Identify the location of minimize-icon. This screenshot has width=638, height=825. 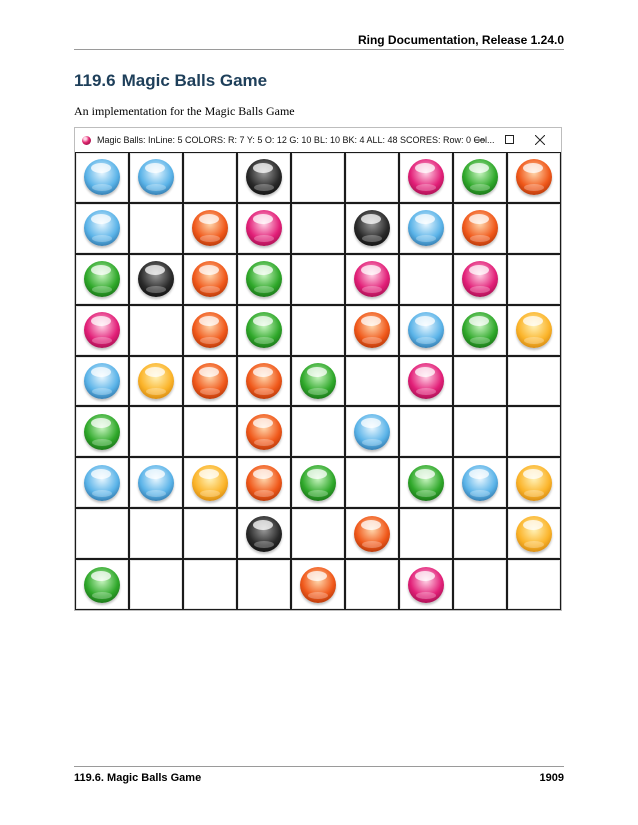
(480, 140).